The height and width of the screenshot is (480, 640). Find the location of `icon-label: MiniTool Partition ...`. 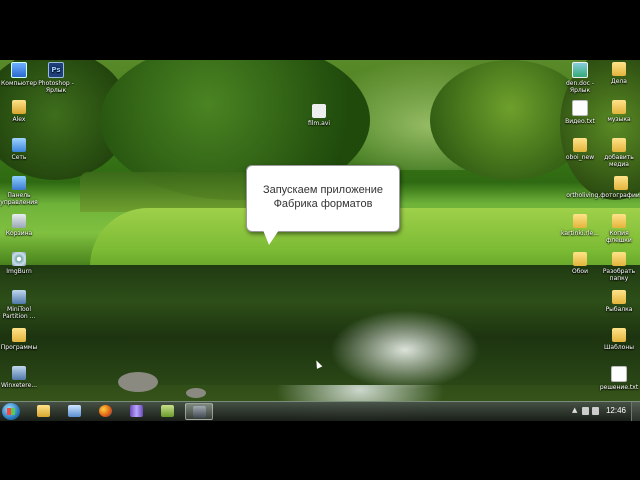

icon-label: MiniTool Partition ... is located at coordinates (19, 313).